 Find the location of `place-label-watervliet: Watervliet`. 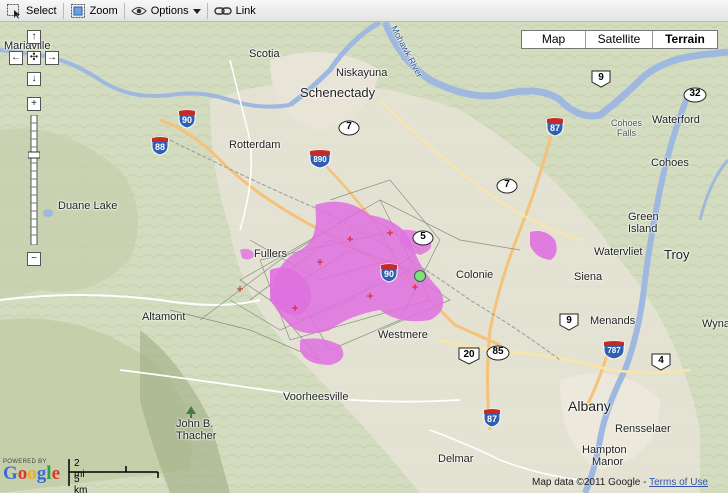

place-label-watervliet: Watervliet is located at coordinates (618, 252).